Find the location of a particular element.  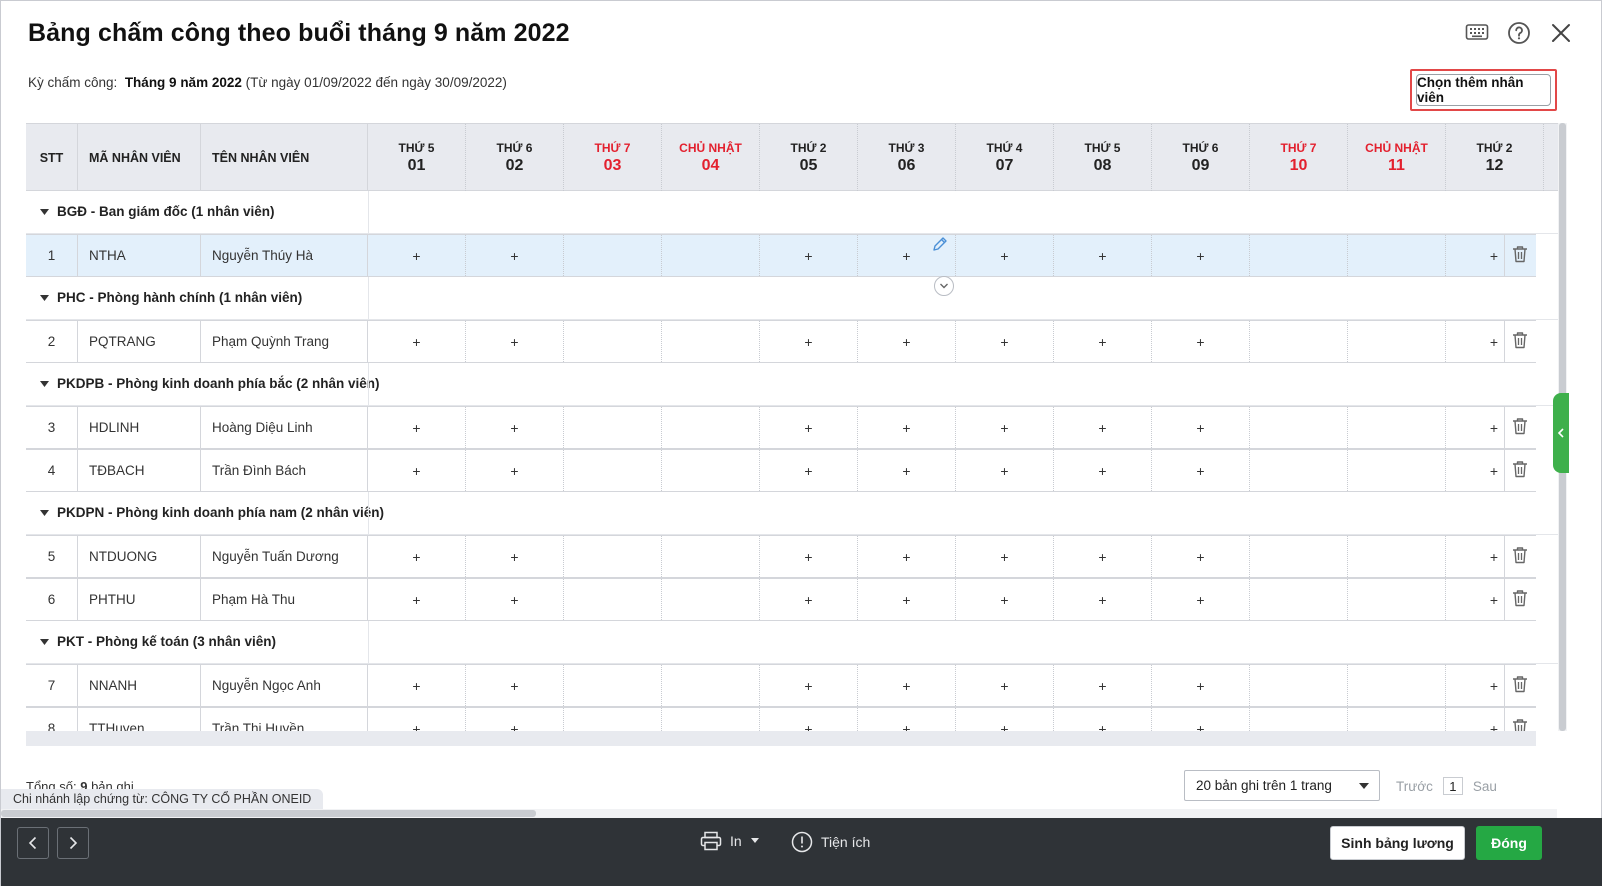

close-button: Đóng is located at coordinates (1509, 843).